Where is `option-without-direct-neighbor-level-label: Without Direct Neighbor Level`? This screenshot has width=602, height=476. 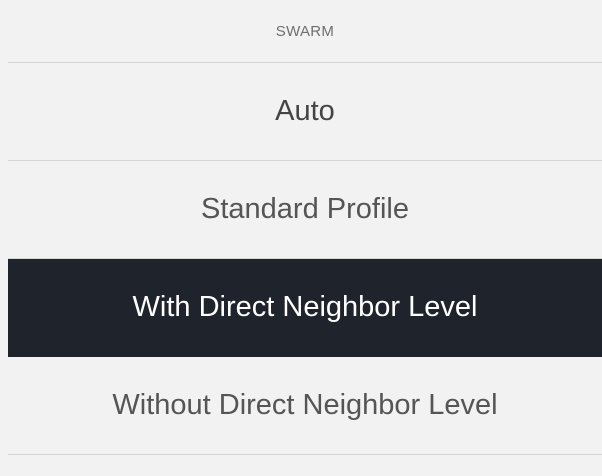
option-without-direct-neighbor-level-label: Without Direct Neighbor Level is located at coordinates (305, 405).